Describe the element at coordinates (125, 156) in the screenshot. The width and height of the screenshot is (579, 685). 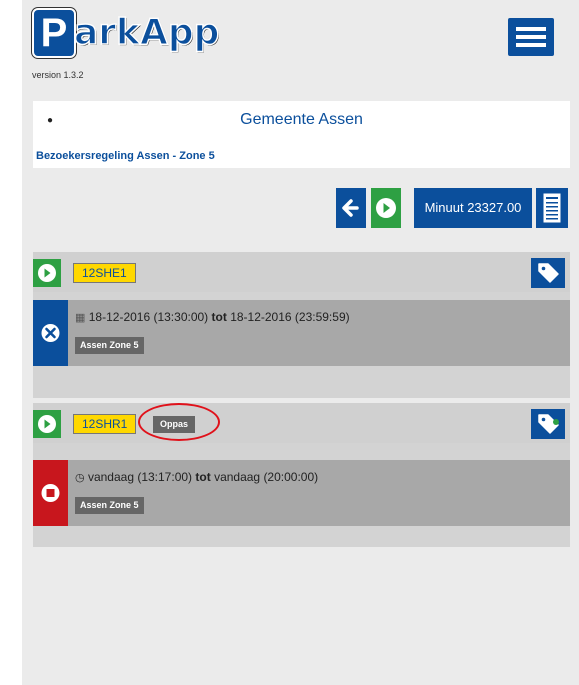
I see `regulation-name: Bezoekersregeling Assen - Zone 5` at that location.